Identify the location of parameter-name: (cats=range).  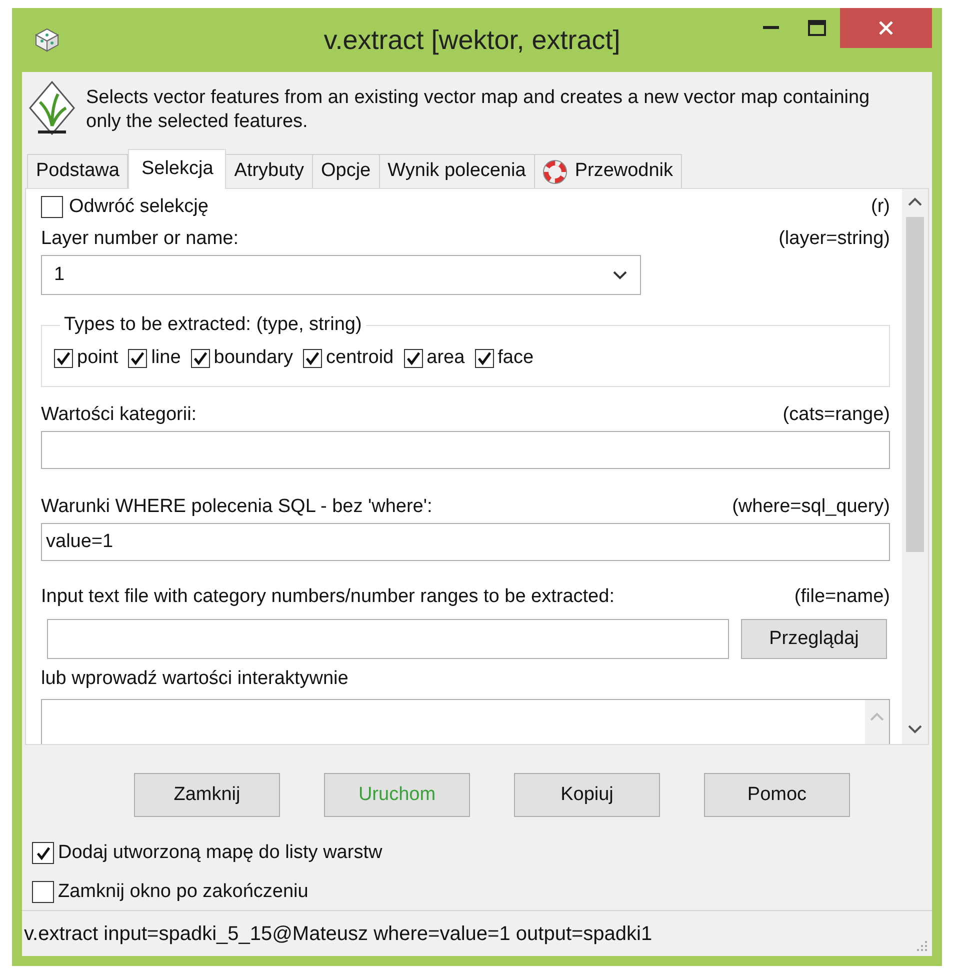
(836, 415).